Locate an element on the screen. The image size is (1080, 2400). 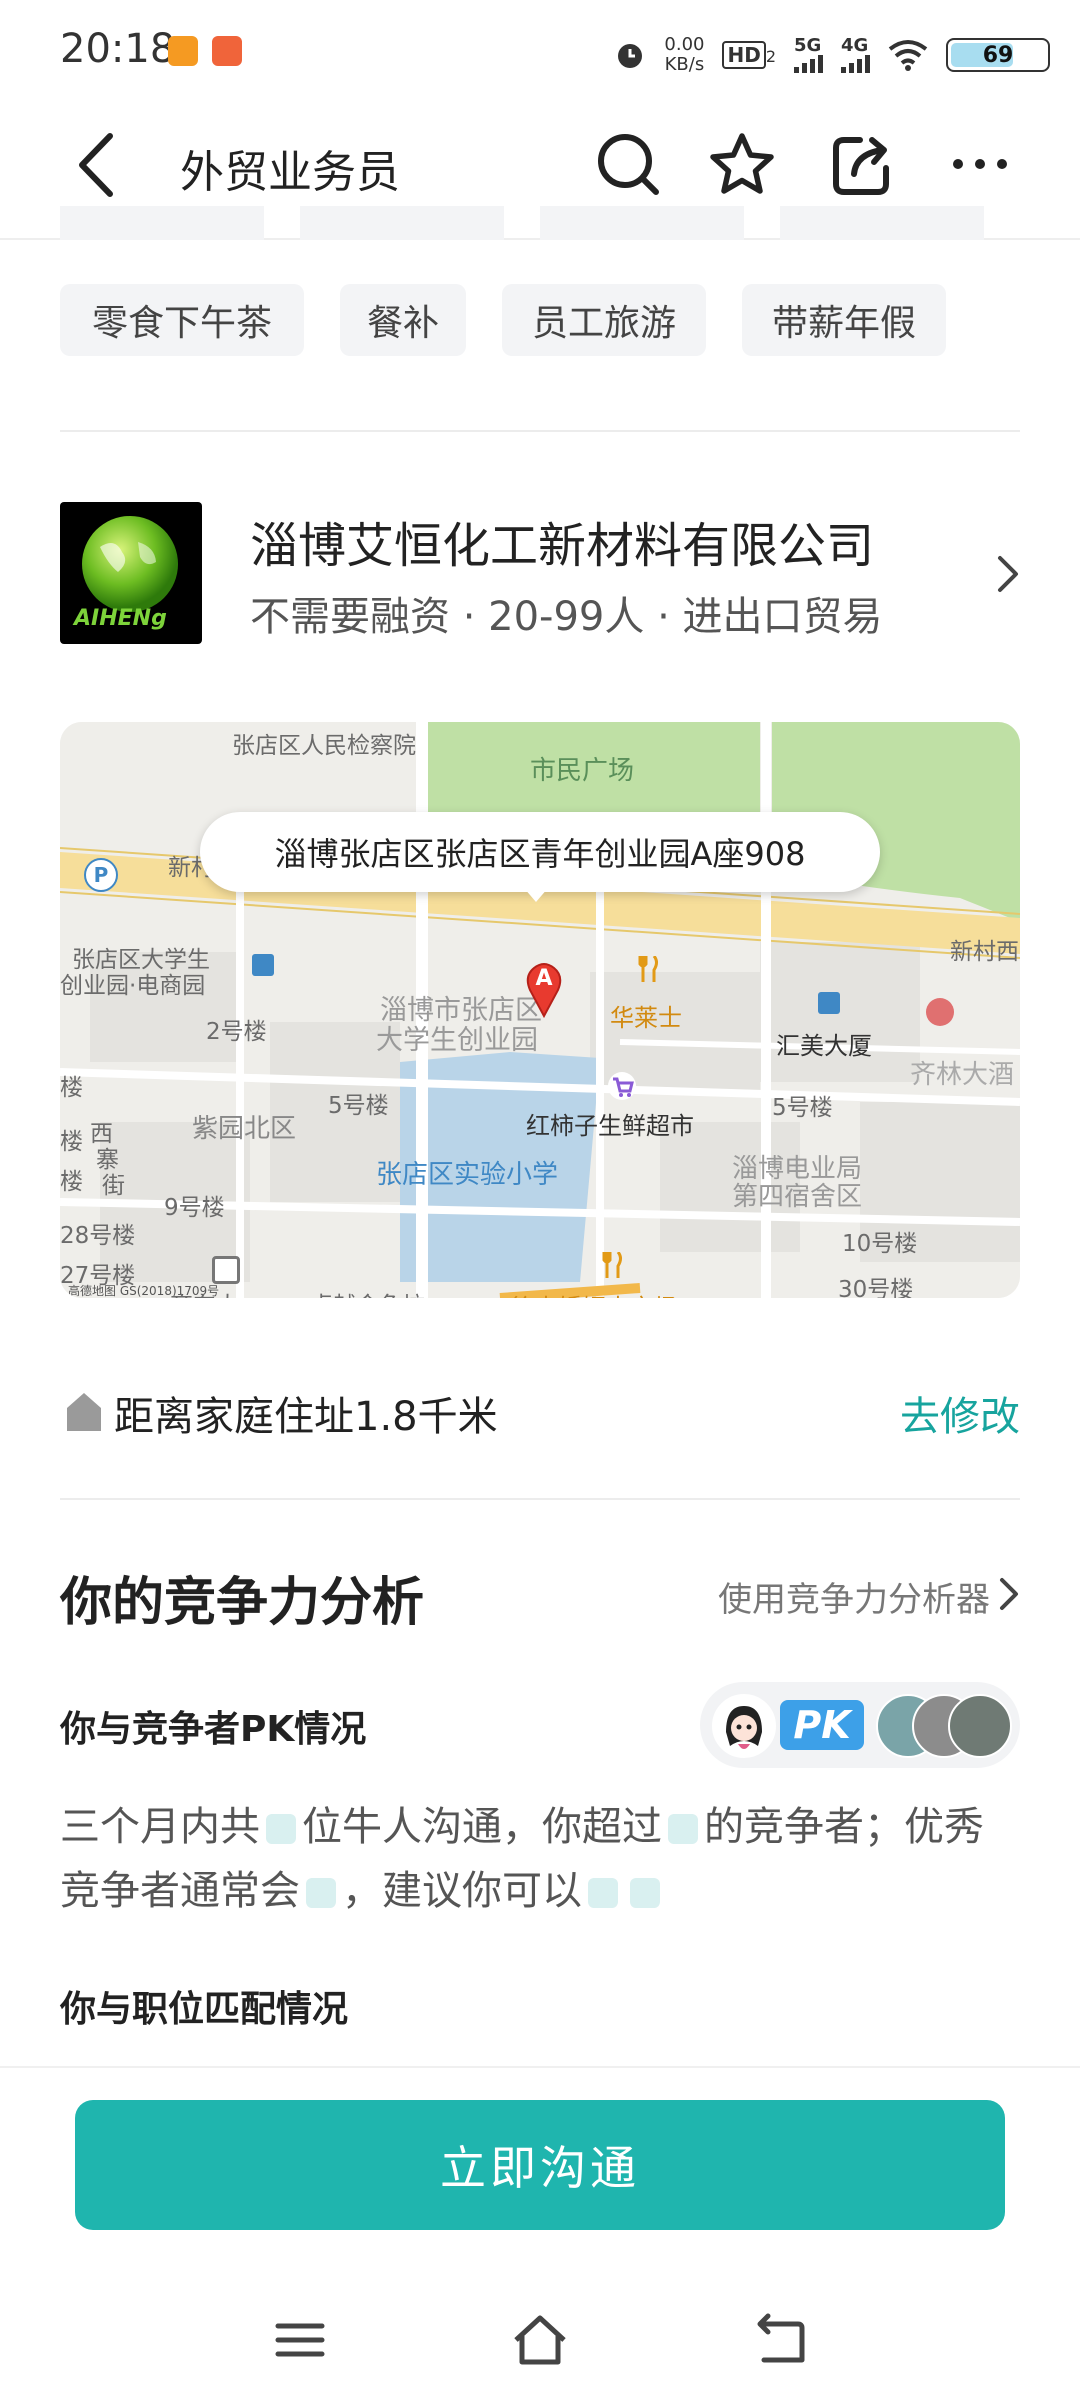
battery-icon: 69 is located at coordinates (998, 55).